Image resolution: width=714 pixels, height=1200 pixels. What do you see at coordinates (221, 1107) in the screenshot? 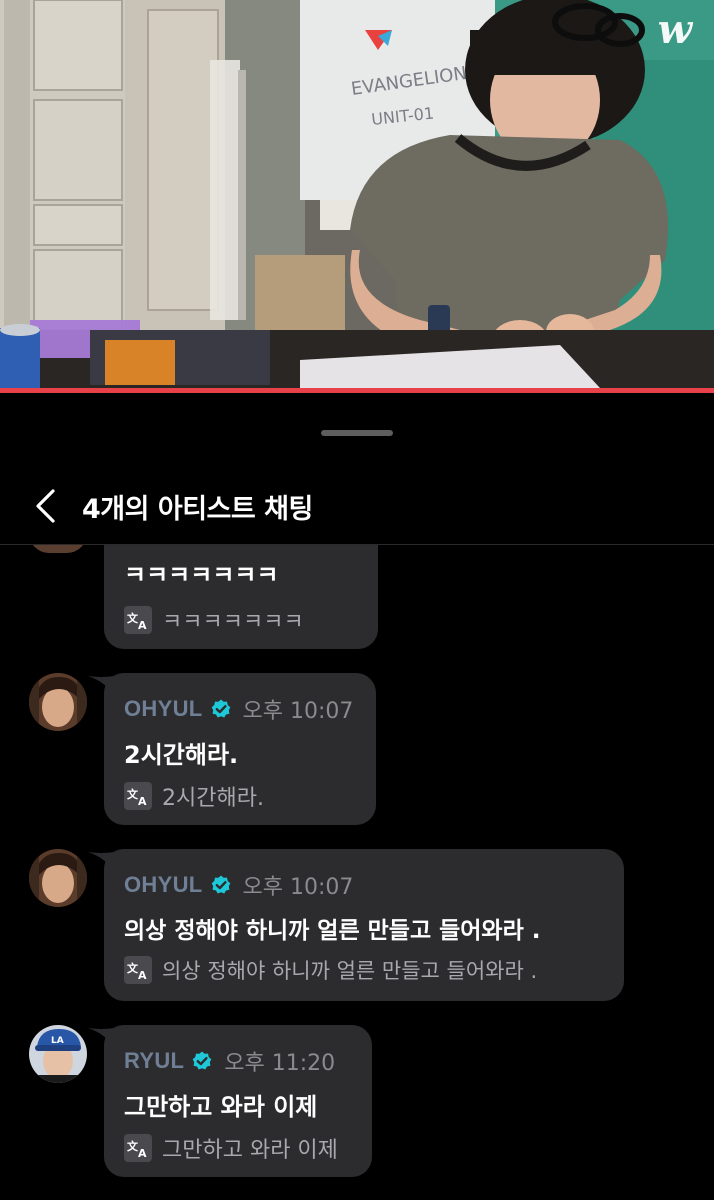
I see `message-text: 그만하고 와라 이제` at bounding box center [221, 1107].